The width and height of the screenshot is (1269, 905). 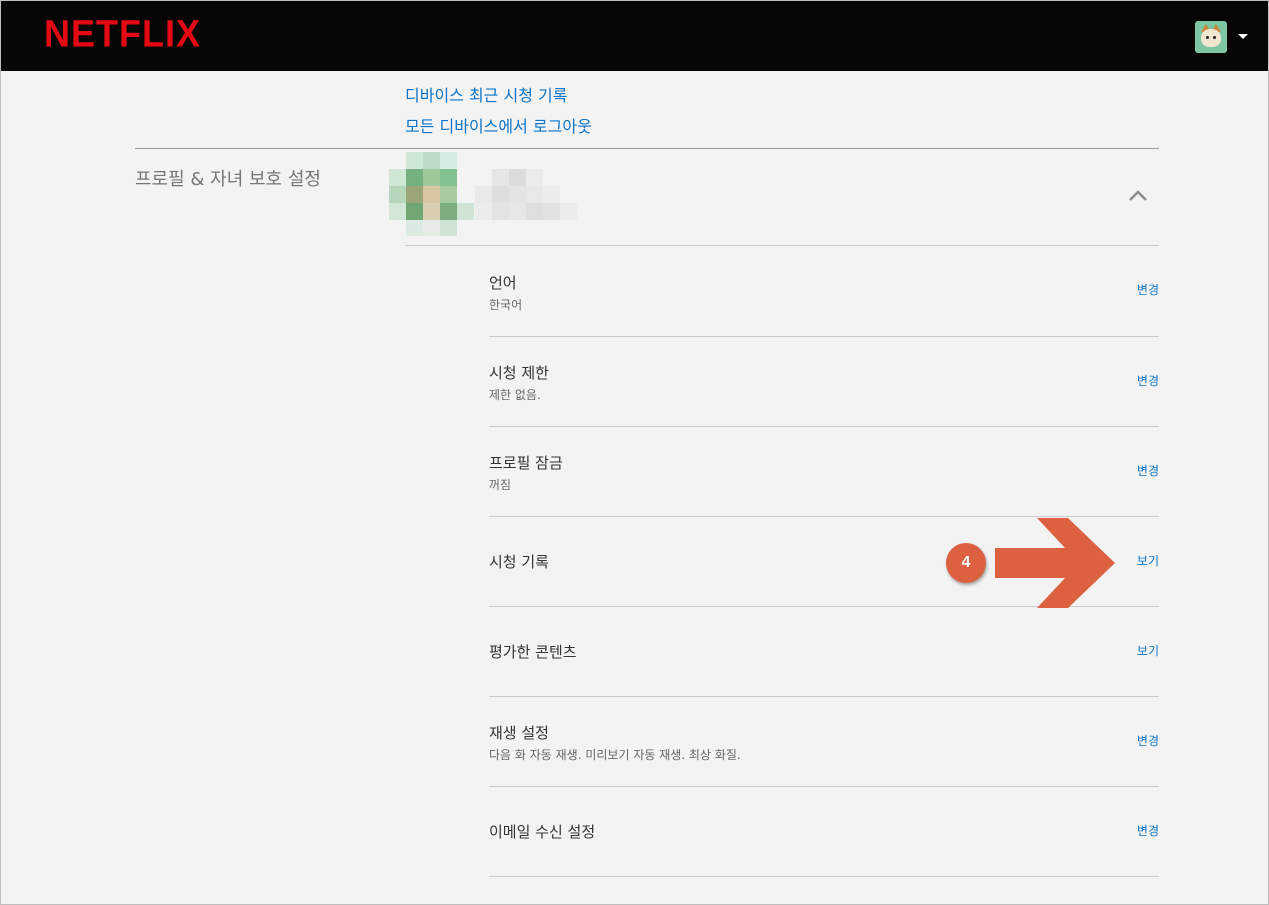 I want to click on caret-down-icon, so click(x=1243, y=36).